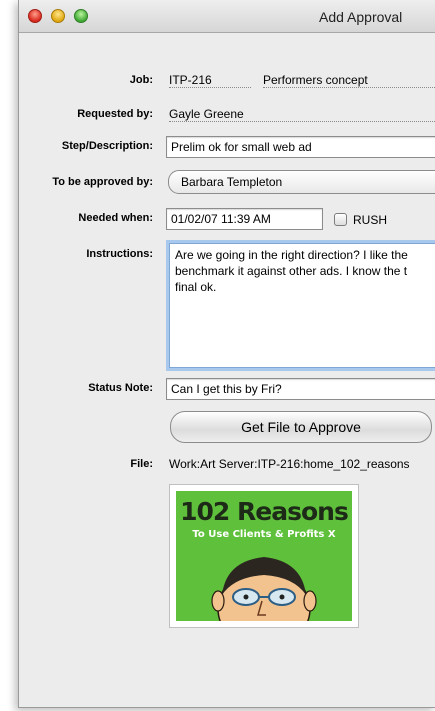 This screenshot has width=435, height=711. I want to click on preview-poster: 102 Reasons To Use Clients & Profits X, so click(264, 556).